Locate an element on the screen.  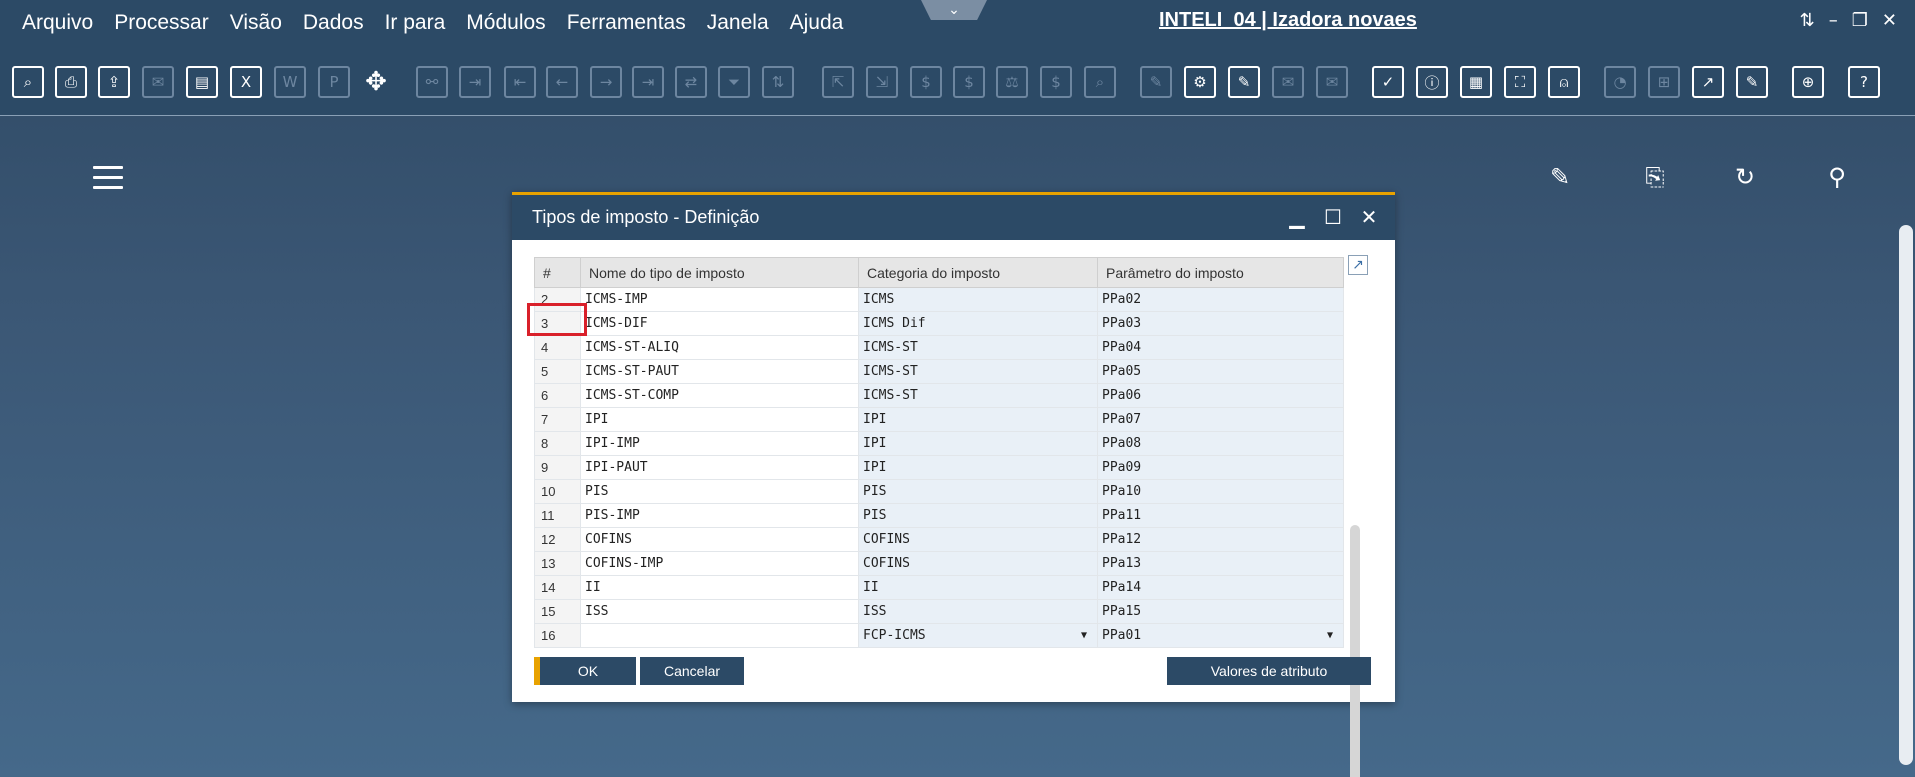
table-row: 12 COFINS COFINS PPa12 is located at coordinates (939, 539).